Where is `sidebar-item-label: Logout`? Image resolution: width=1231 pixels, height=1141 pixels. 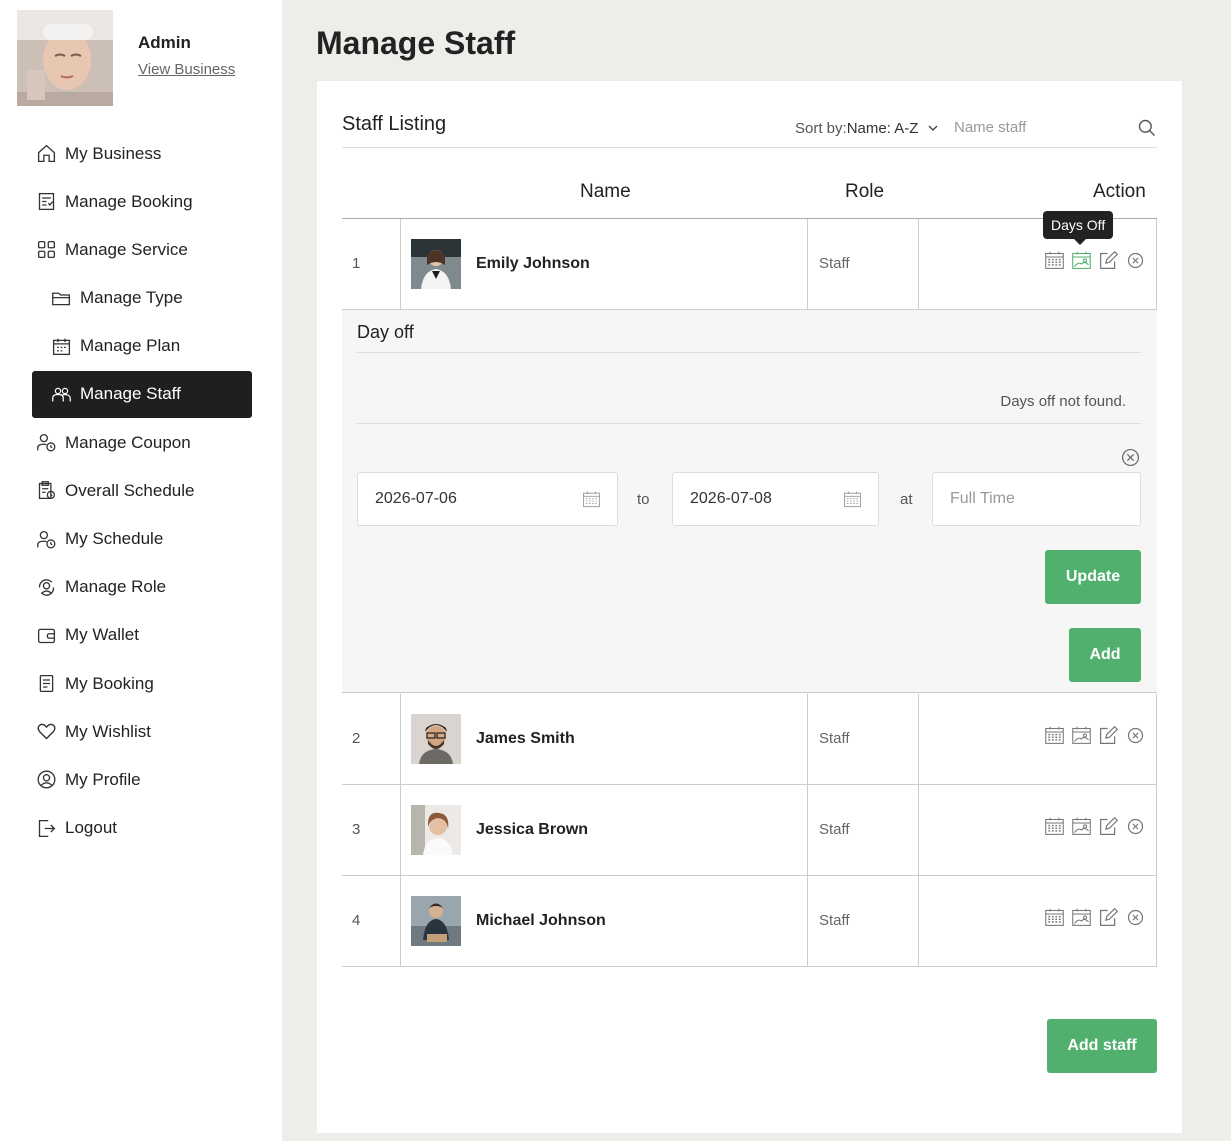
sidebar-item-label: Logout is located at coordinates (91, 828).